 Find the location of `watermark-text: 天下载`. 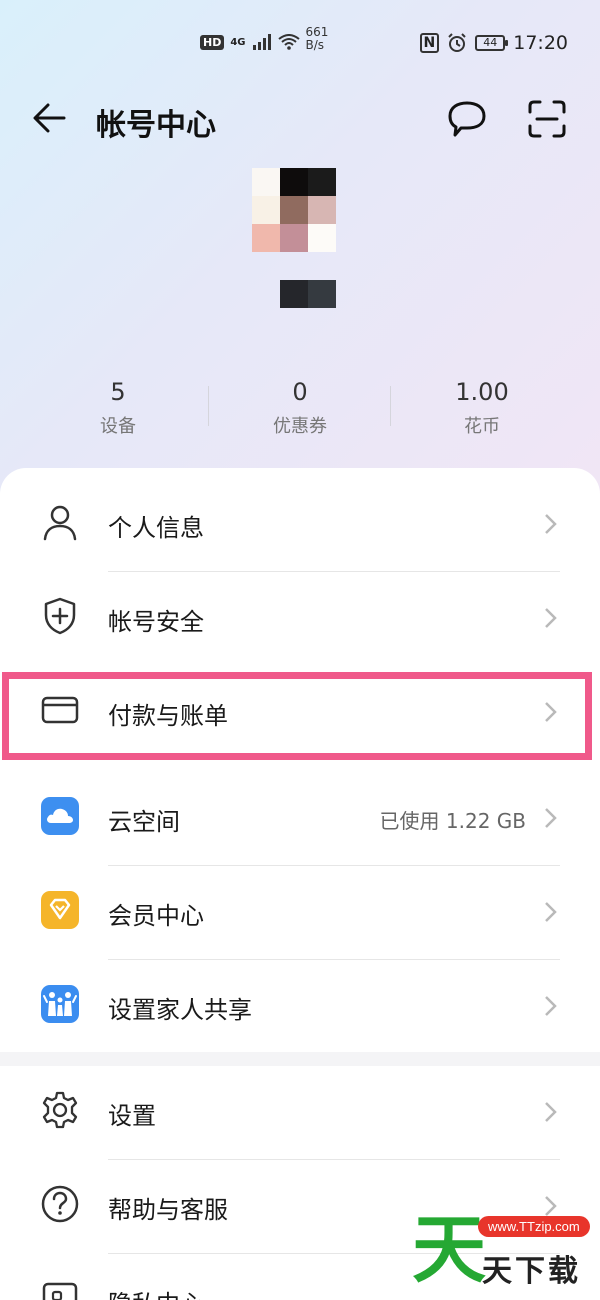

watermark-text: 天下载 is located at coordinates (531, 1271).